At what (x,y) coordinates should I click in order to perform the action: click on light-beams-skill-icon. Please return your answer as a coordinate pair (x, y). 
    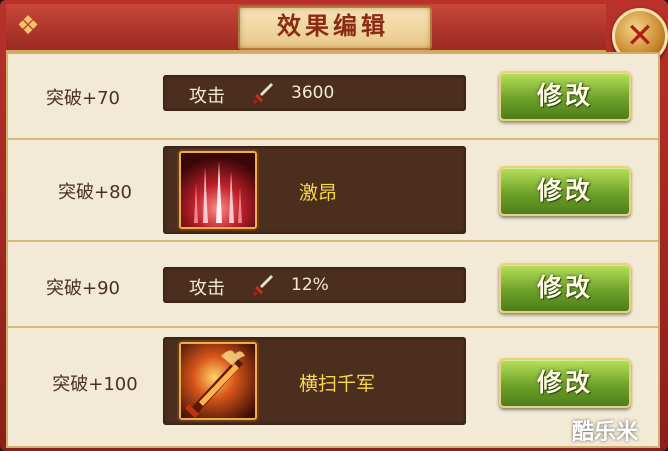
    Looking at the image, I should click on (218, 190).